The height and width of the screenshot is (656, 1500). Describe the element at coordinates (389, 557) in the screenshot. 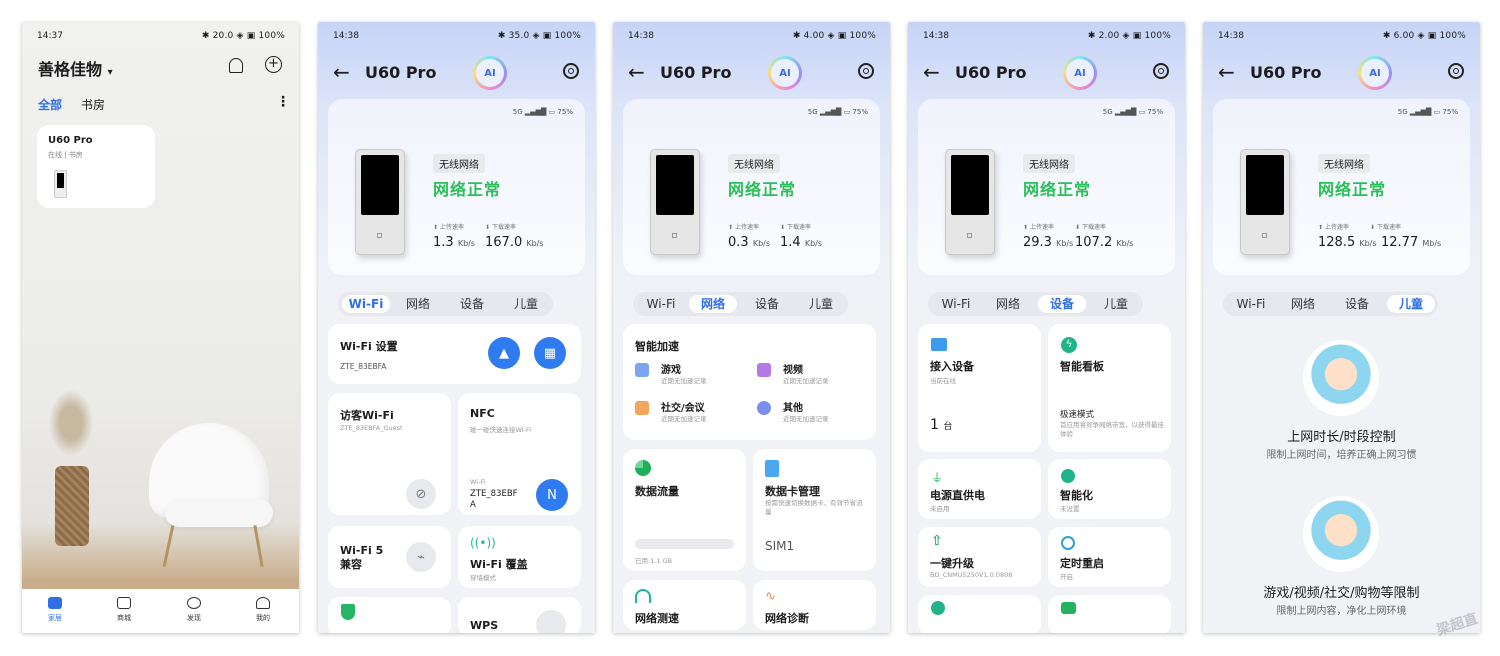

I see `wifi5-compat-card: Wi-Fi 5 兼容 ⌁` at that location.